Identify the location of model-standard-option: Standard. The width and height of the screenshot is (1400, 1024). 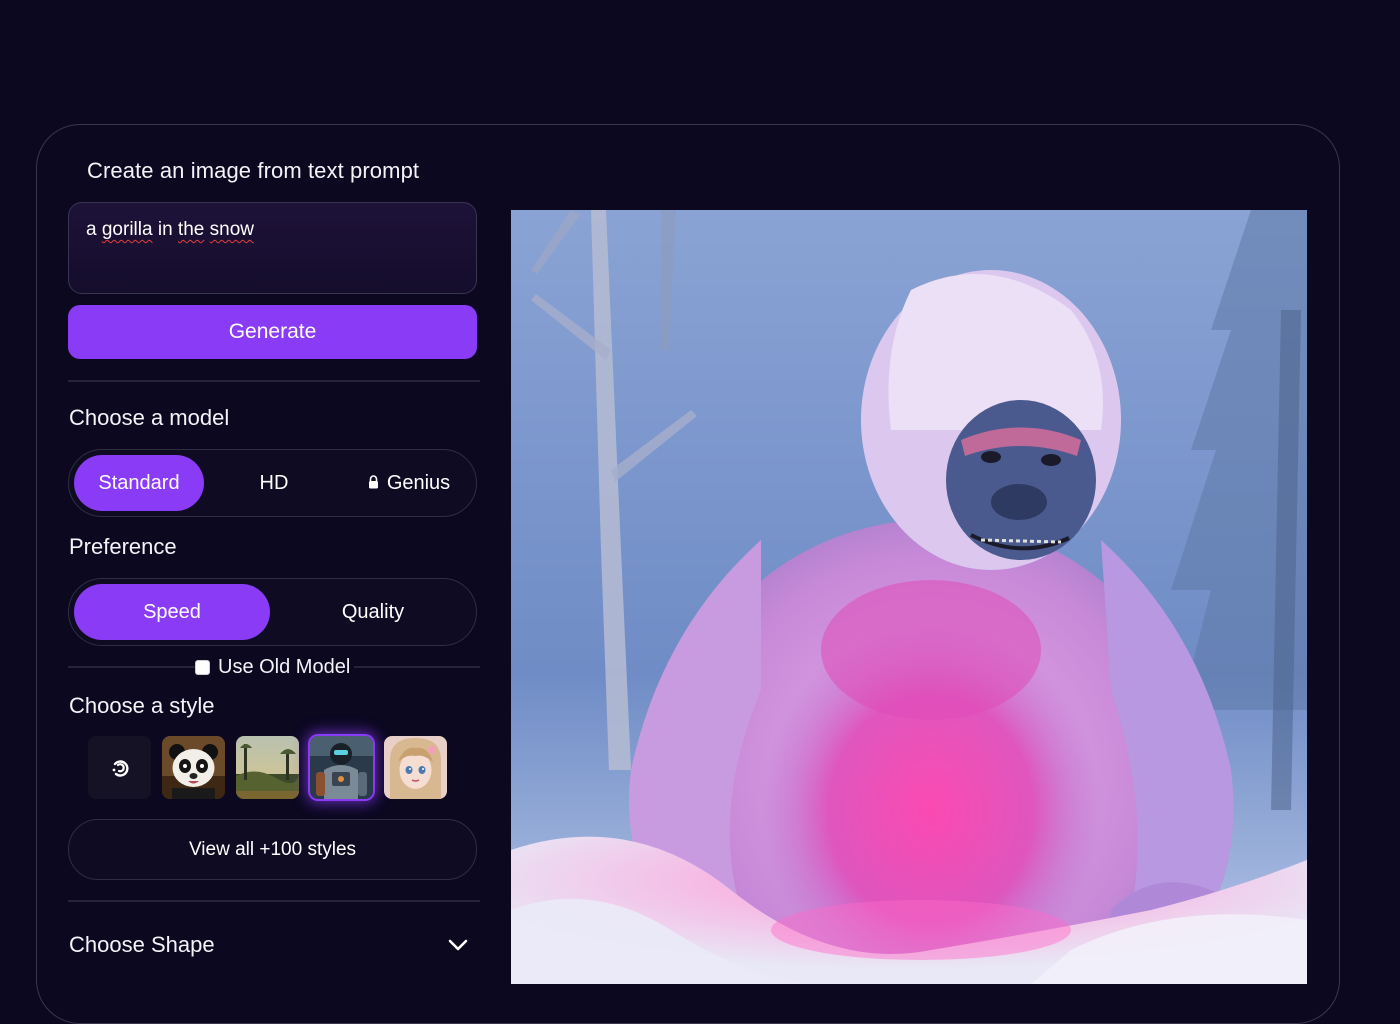
(139, 483).